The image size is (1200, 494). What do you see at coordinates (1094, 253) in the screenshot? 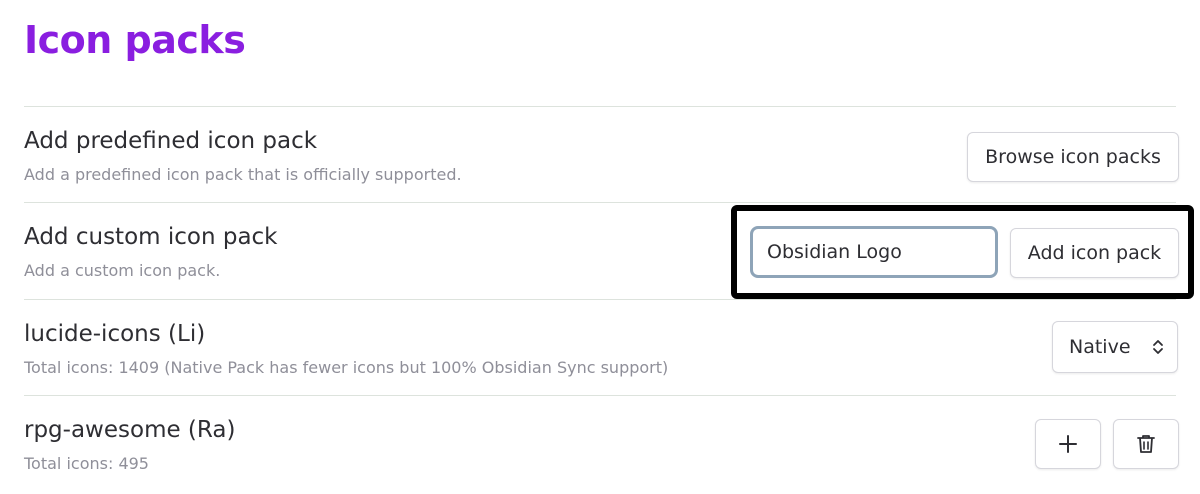
I see `add-icon-pack-button: Add icon pack` at bounding box center [1094, 253].